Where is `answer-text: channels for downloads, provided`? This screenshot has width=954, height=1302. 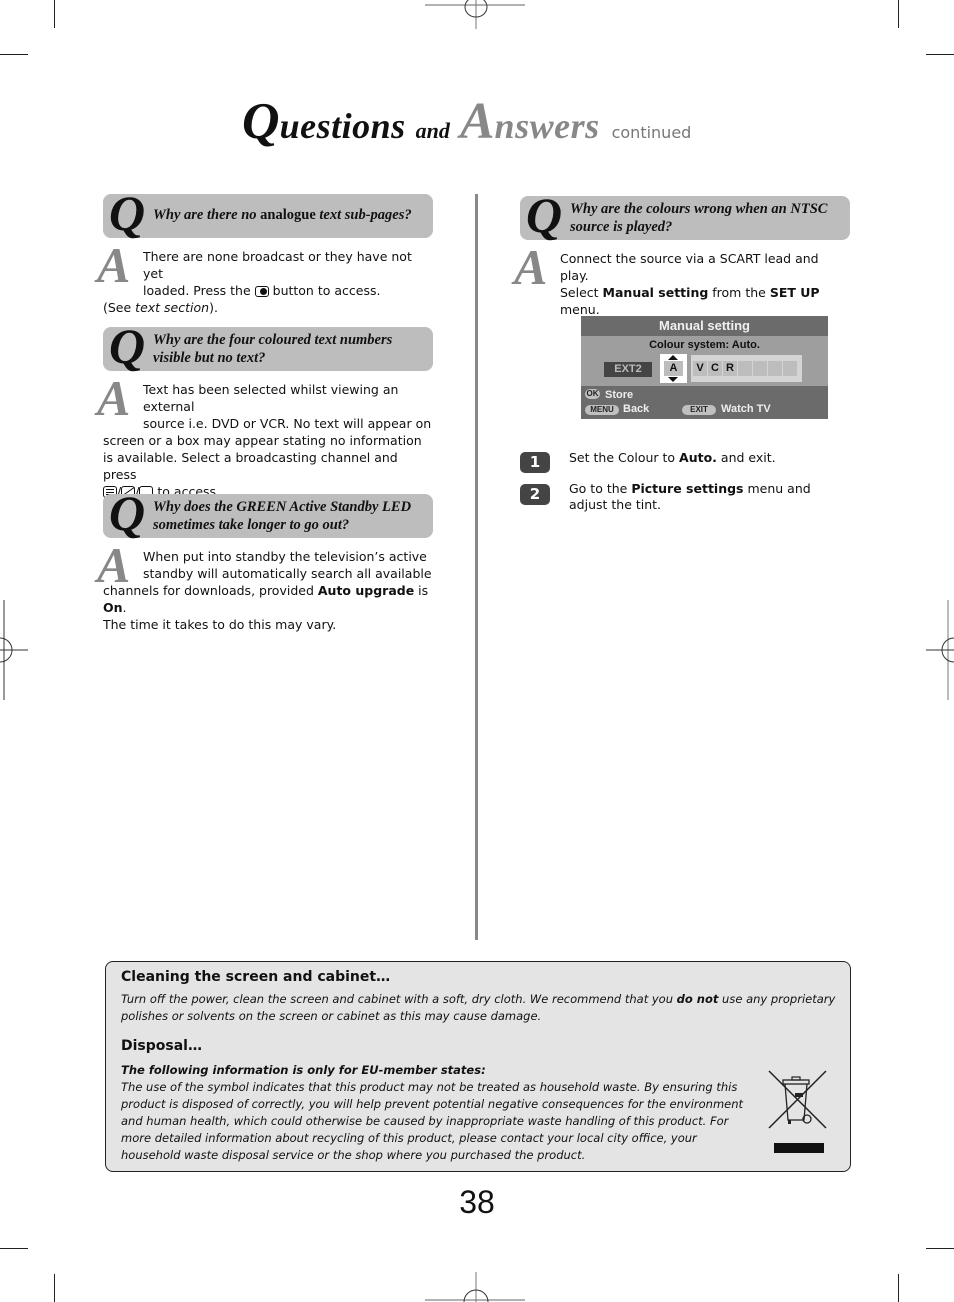
answer-text: channels for downloads, provided is located at coordinates (210, 590).